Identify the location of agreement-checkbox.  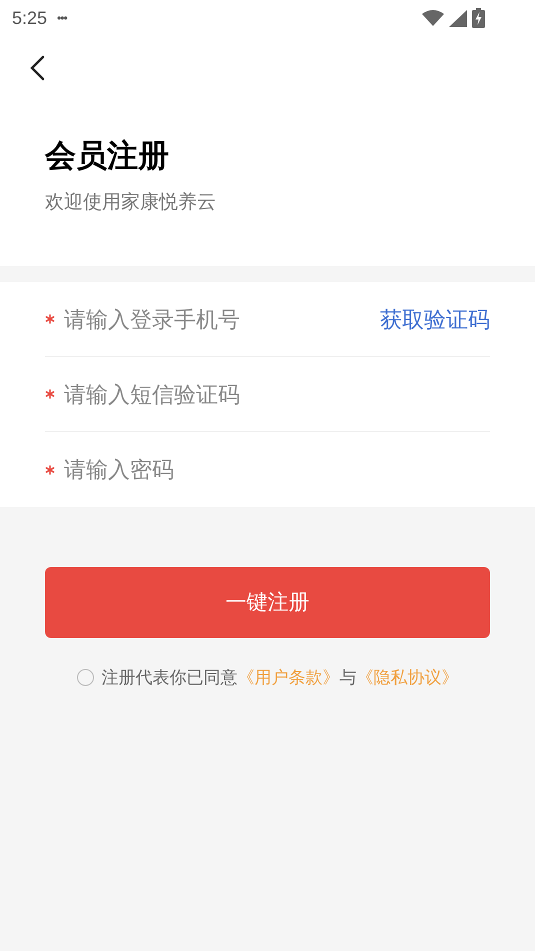
(85, 677).